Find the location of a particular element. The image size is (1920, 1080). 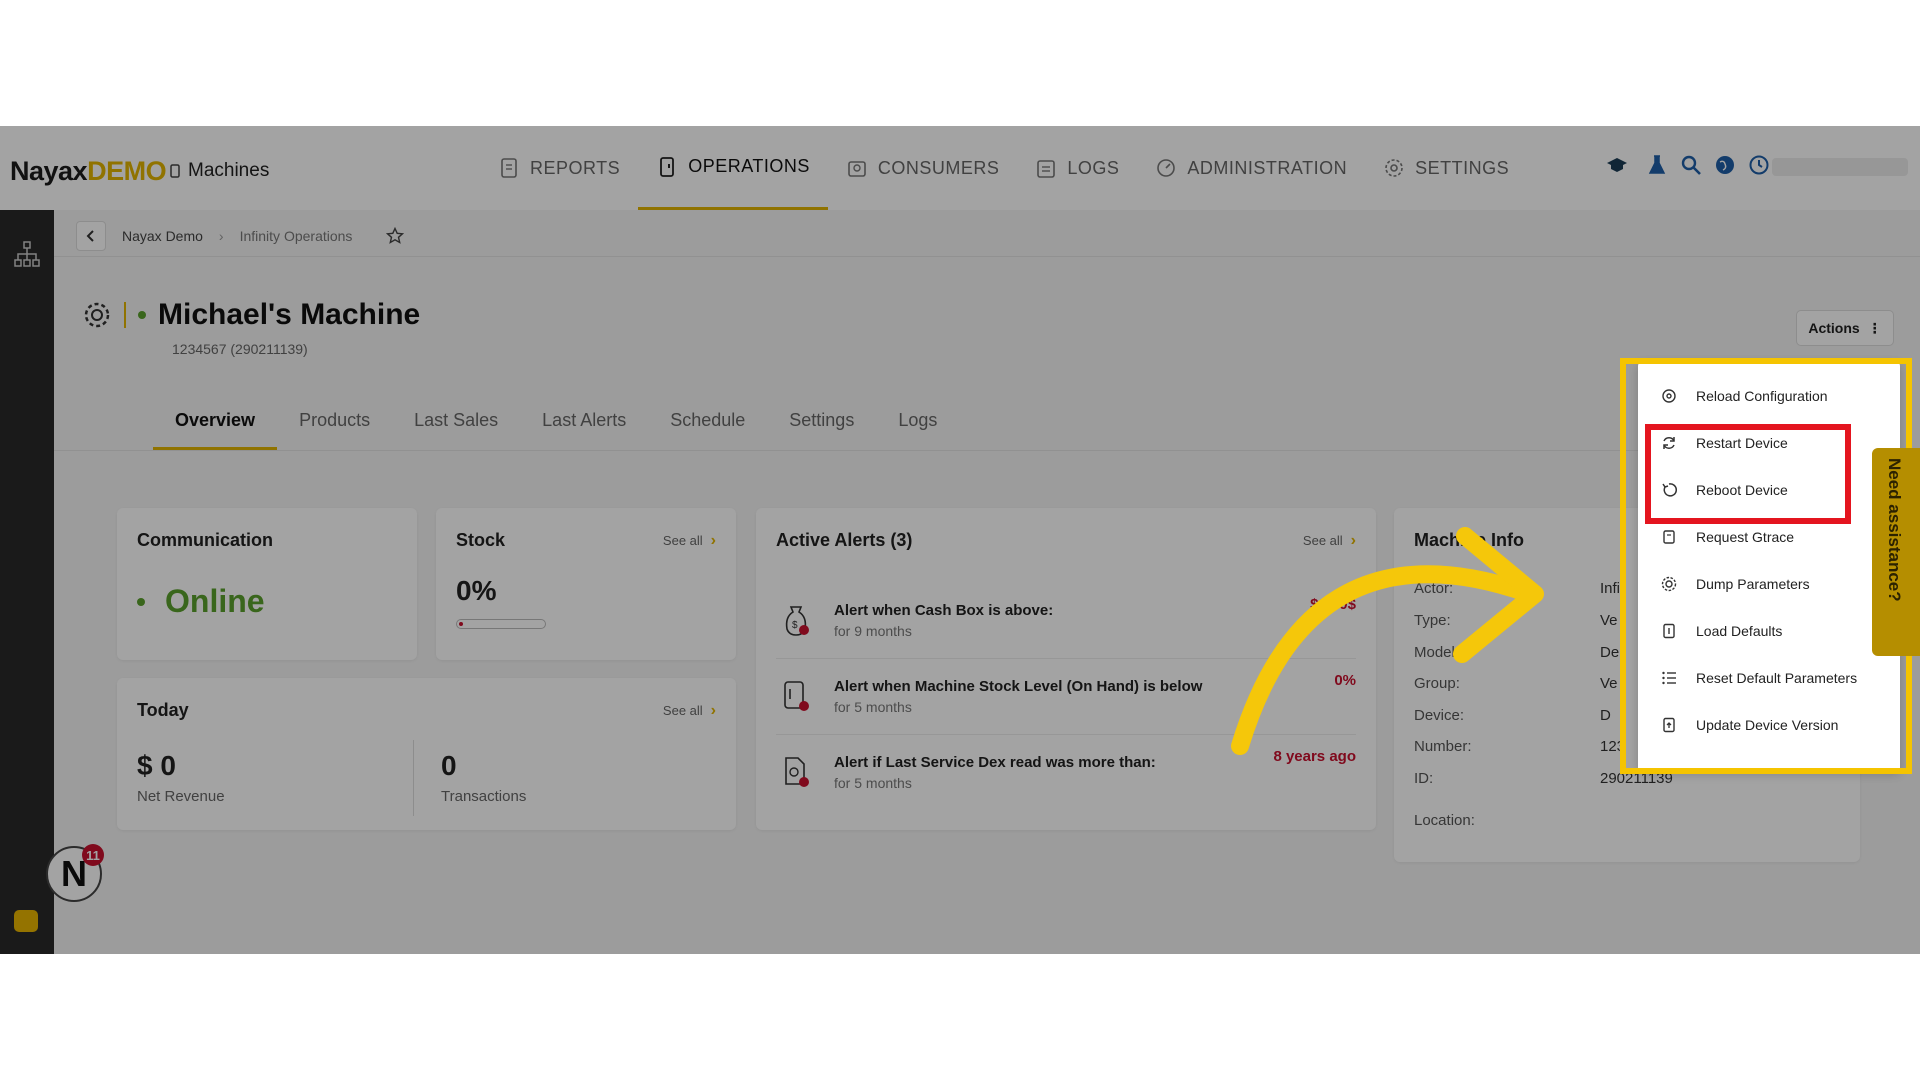

need-assistance-tab: Need assistance? is located at coordinates (1896, 552).